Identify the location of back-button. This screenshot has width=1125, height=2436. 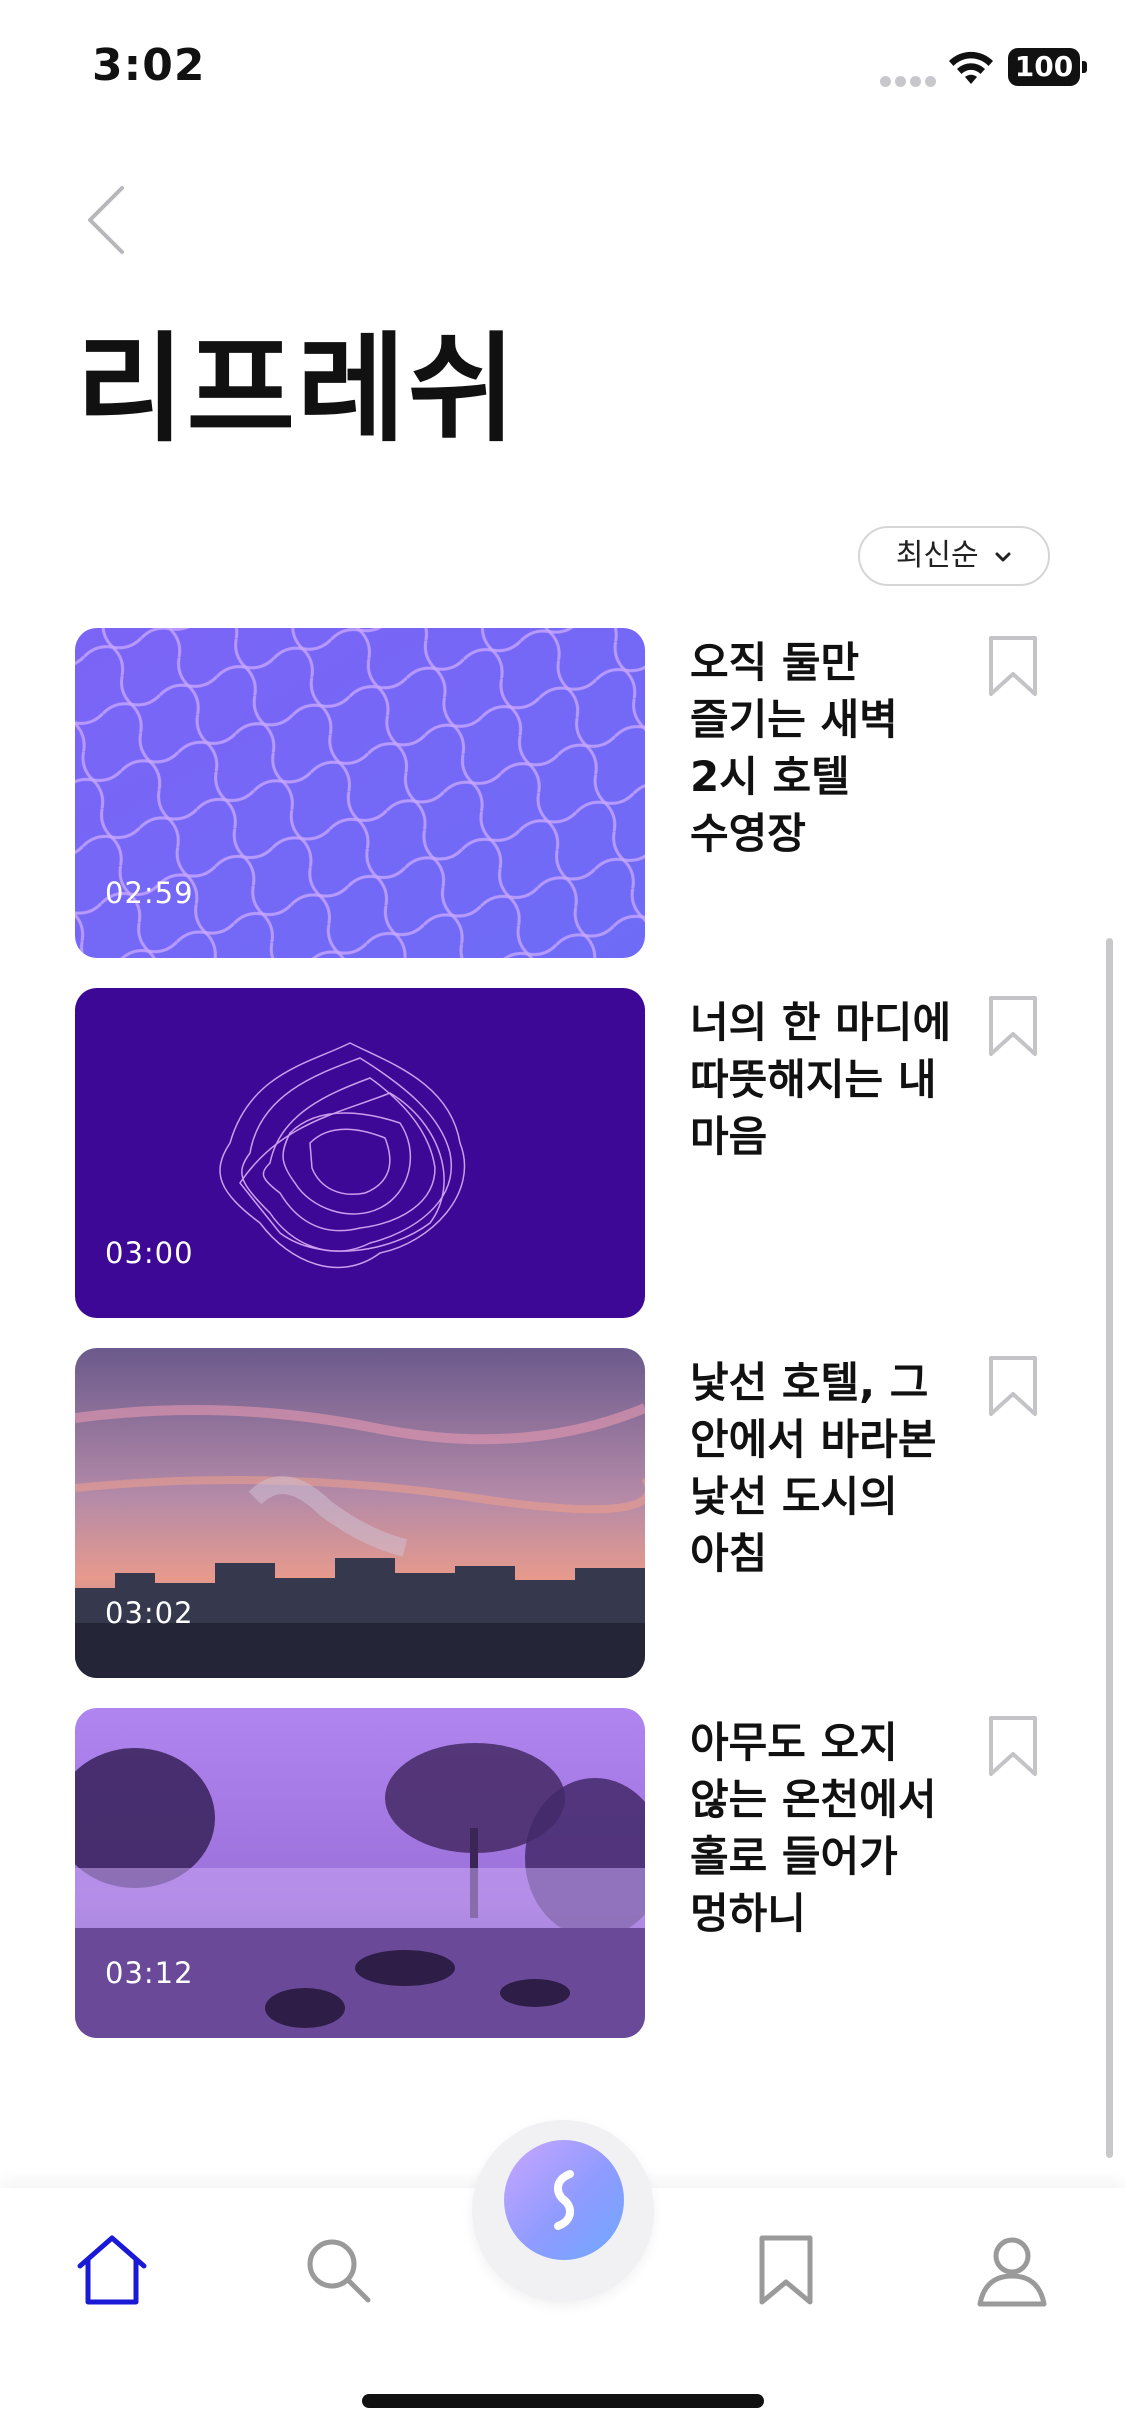
(108, 220).